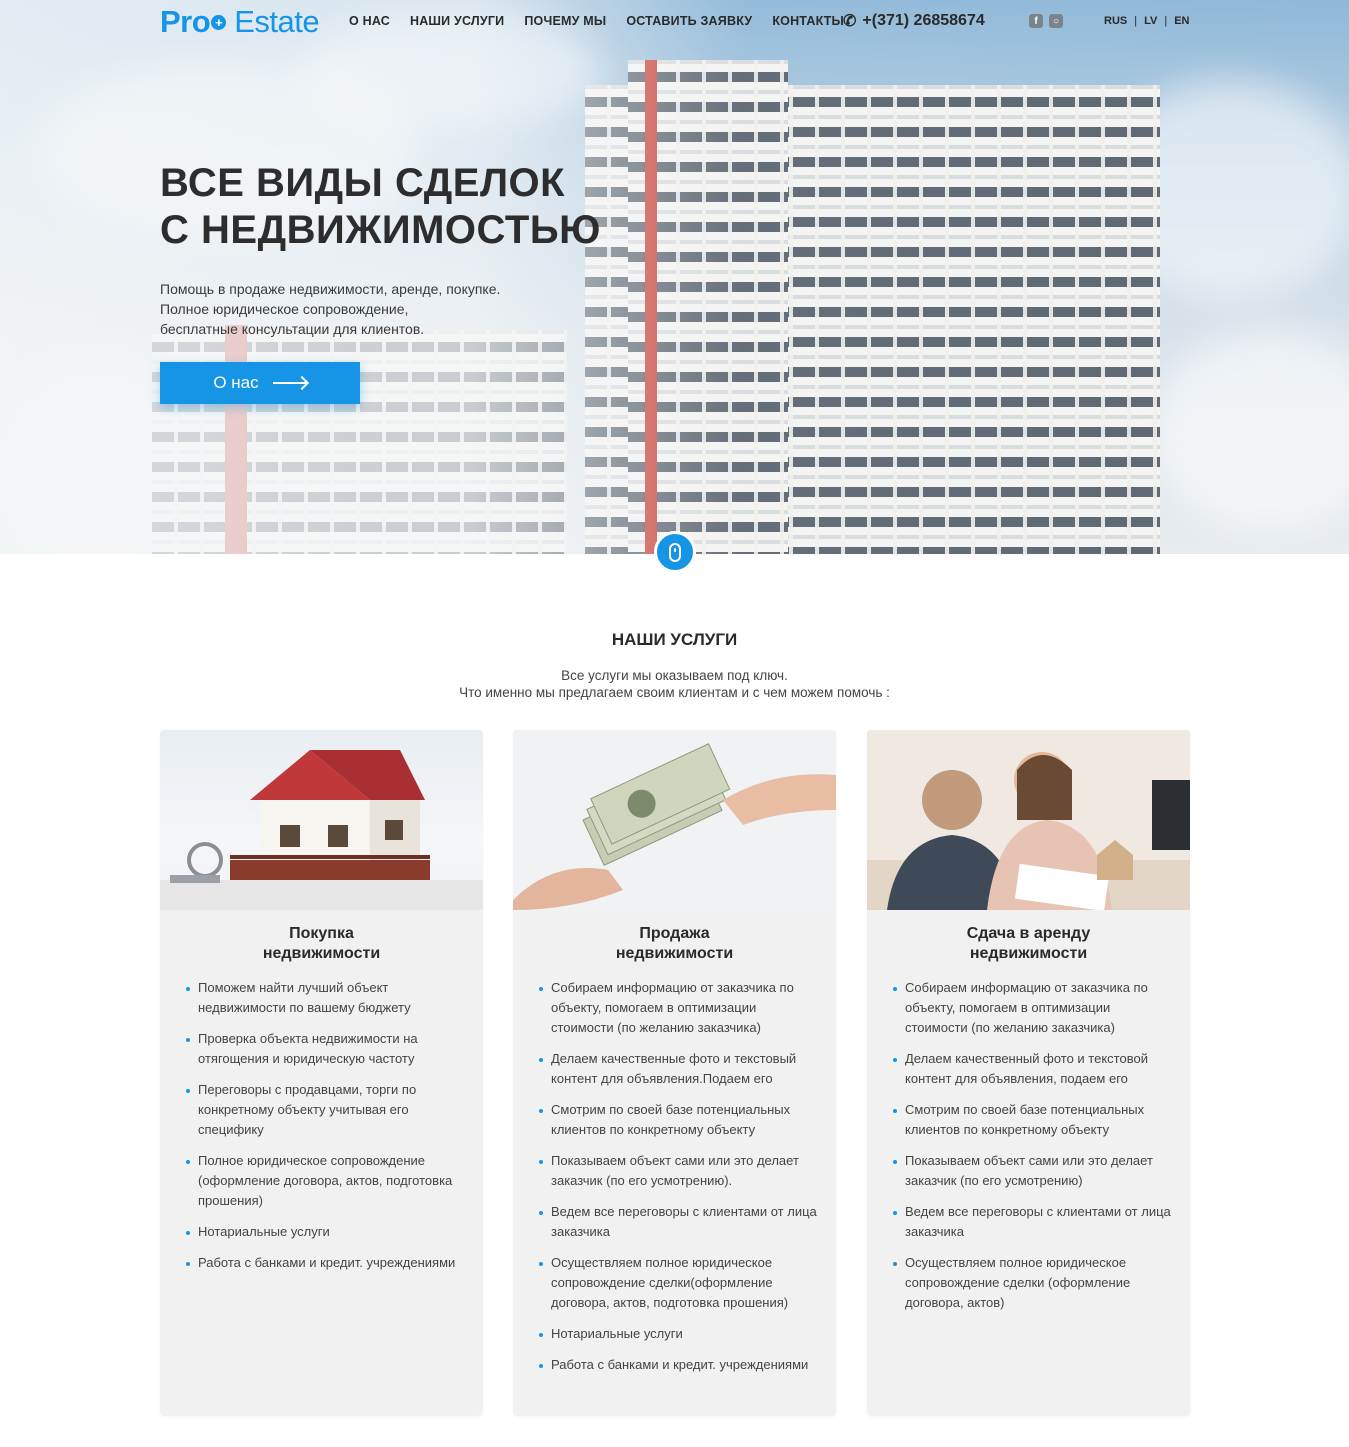 The width and height of the screenshot is (1349, 1447). What do you see at coordinates (363, 183) in the screenshot?
I see `hero-title-line: ВСЕ ВИДЫ СДЕЛОК` at bounding box center [363, 183].